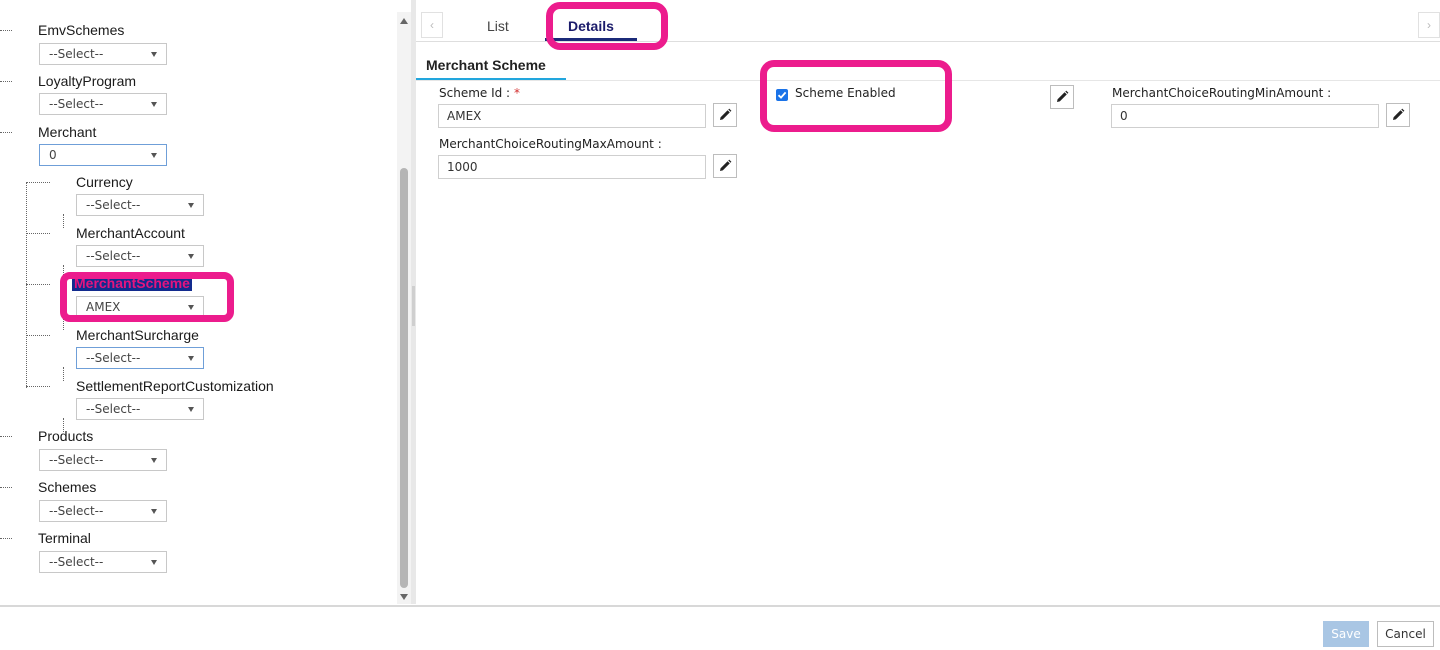  What do you see at coordinates (53, 155) in the screenshot?
I see `select-value: 0` at bounding box center [53, 155].